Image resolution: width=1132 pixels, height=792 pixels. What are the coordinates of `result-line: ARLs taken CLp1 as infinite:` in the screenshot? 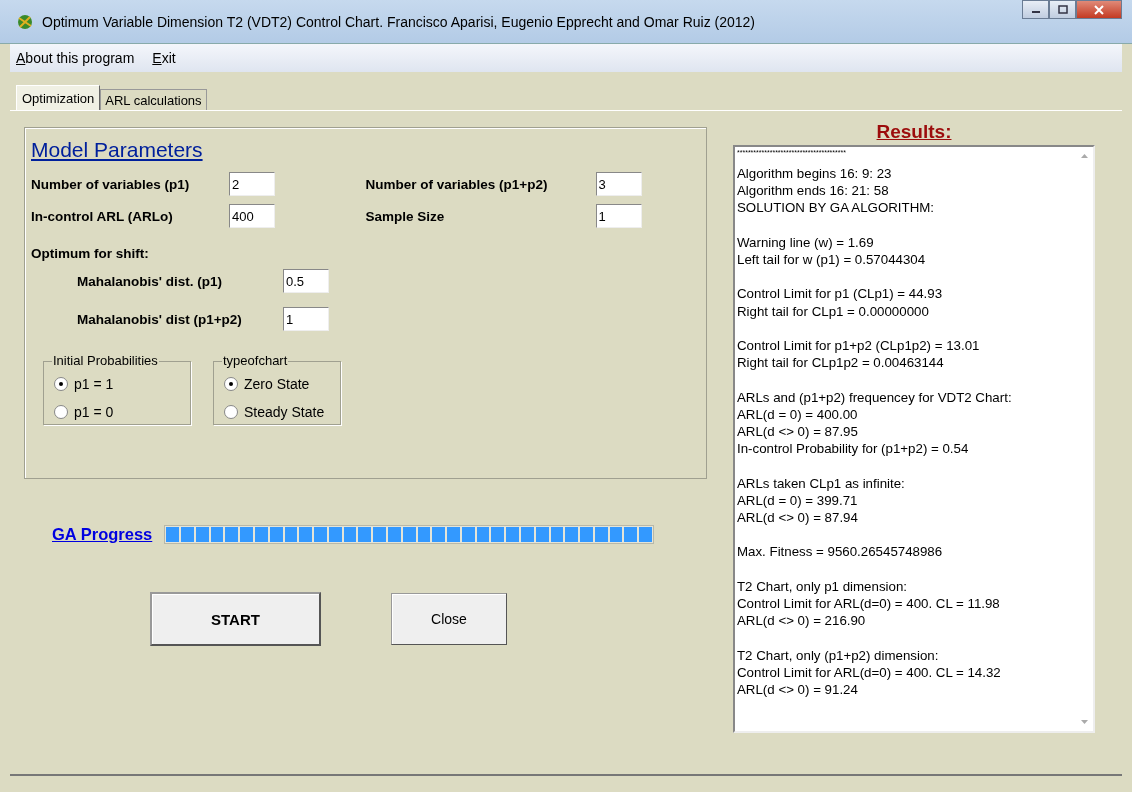 It's located at (821, 483).